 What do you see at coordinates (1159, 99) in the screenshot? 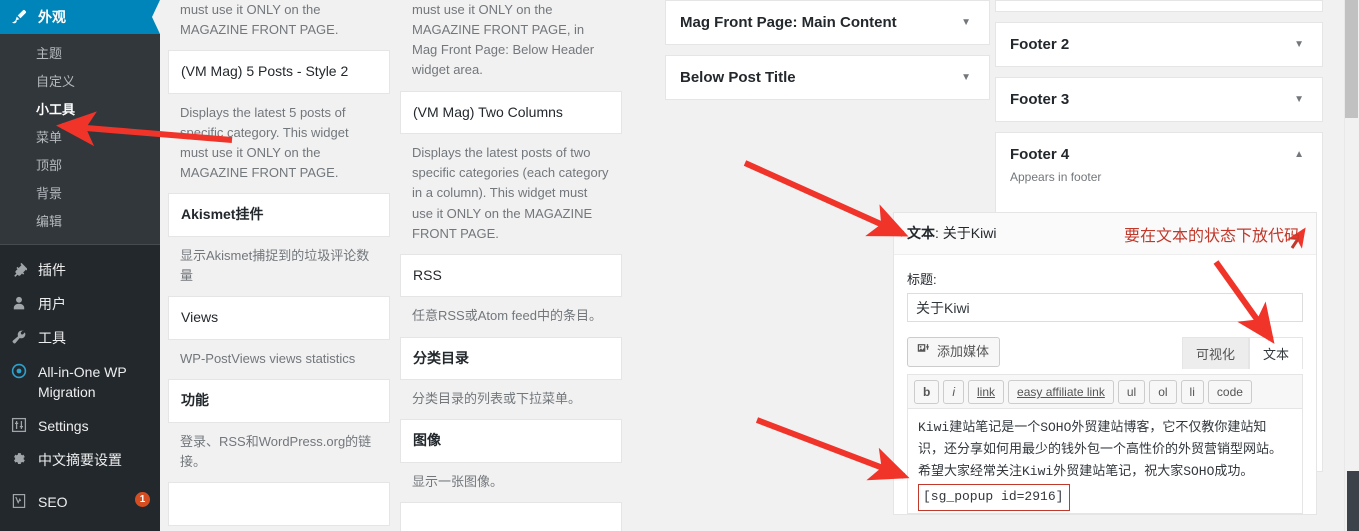
I see `widget-area-footer-3: Footer 3 ▼` at bounding box center [1159, 99].